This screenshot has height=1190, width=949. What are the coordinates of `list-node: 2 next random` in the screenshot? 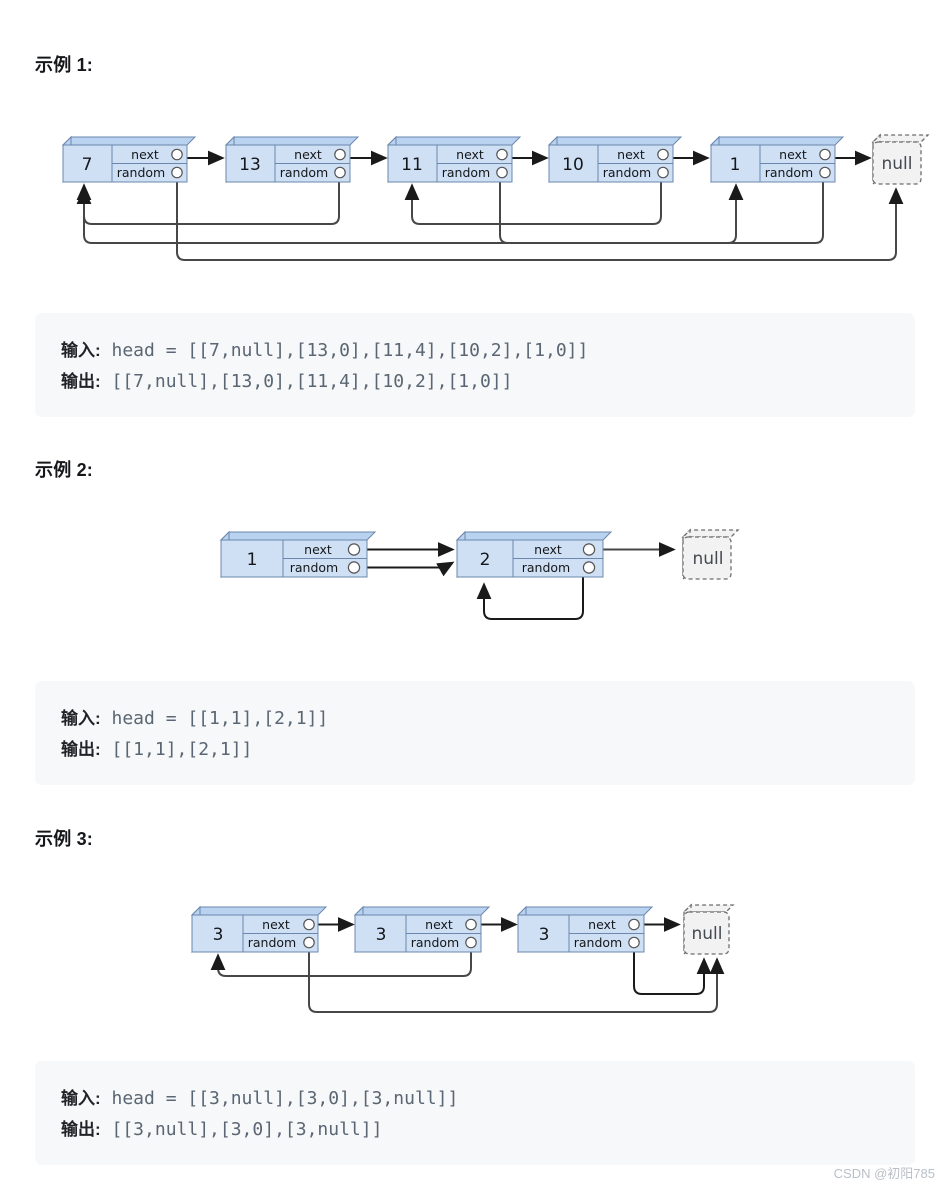 It's located at (534, 554).